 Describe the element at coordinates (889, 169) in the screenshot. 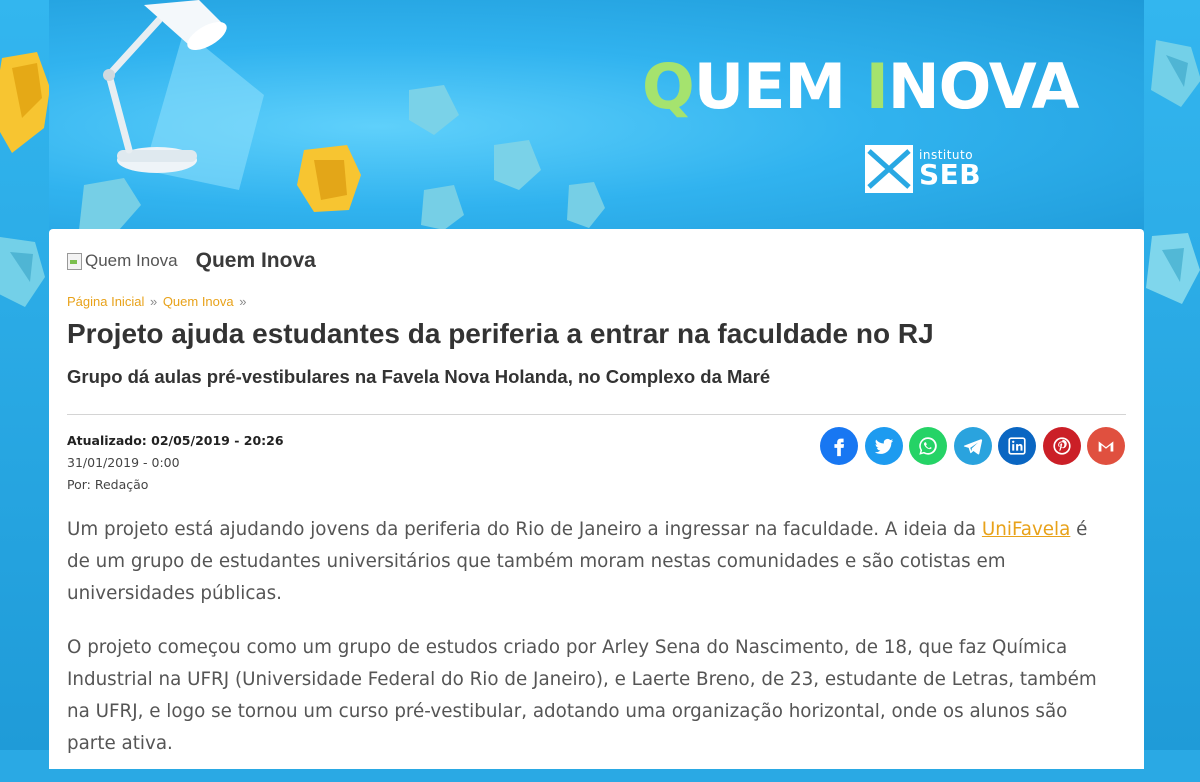

I see `seb-mark-icon` at that location.